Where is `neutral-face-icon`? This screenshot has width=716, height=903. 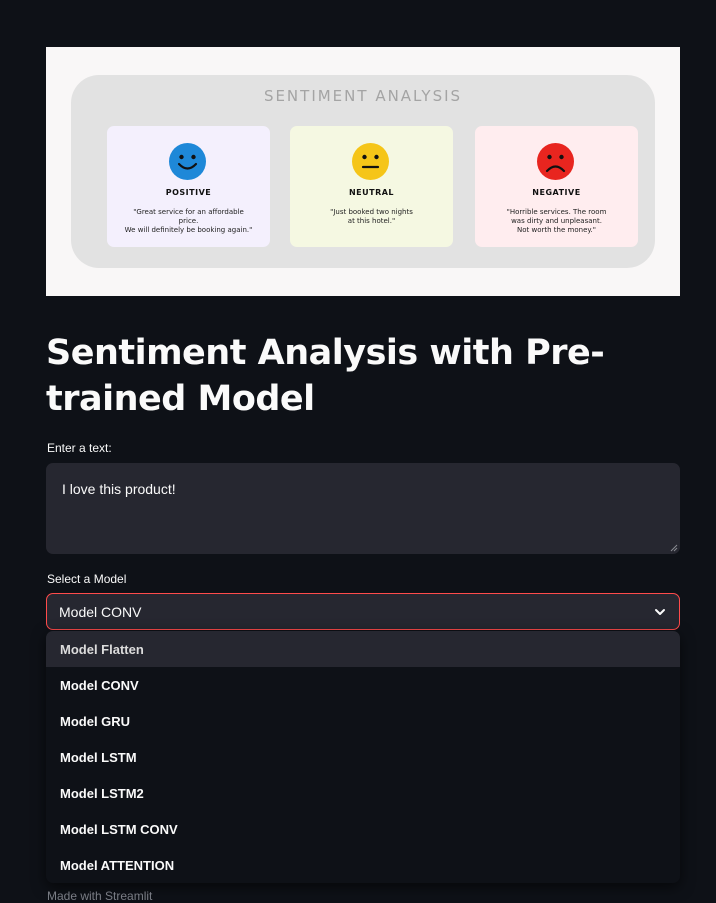 neutral-face-icon is located at coordinates (370, 161).